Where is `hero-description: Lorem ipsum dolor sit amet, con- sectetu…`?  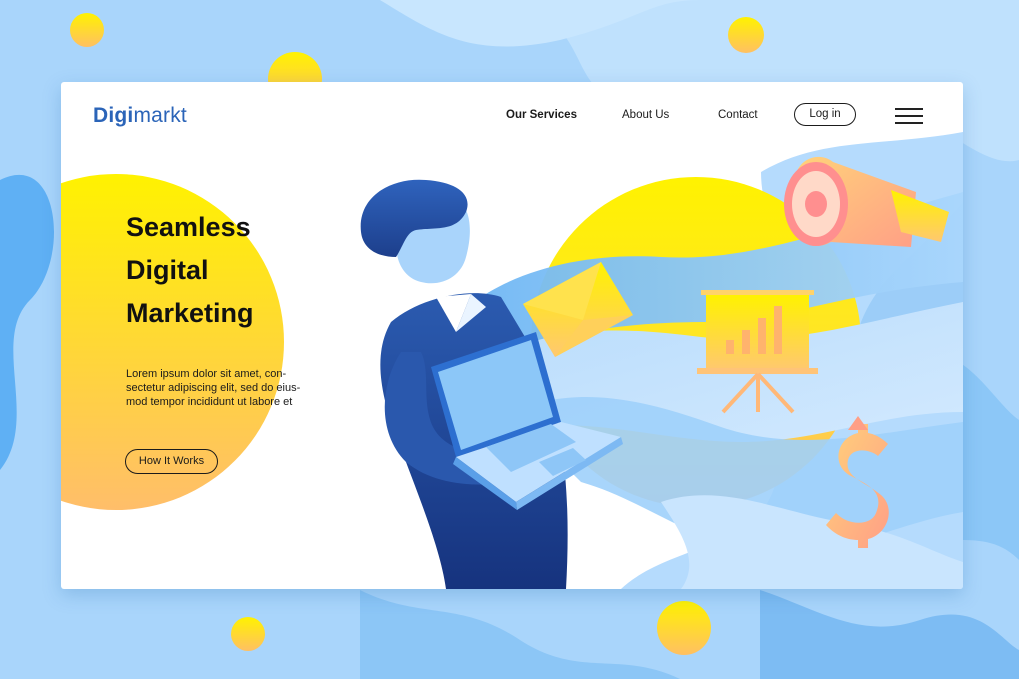
hero-description: Lorem ipsum dolor sit amet, con- sectetu… is located at coordinates (231, 388).